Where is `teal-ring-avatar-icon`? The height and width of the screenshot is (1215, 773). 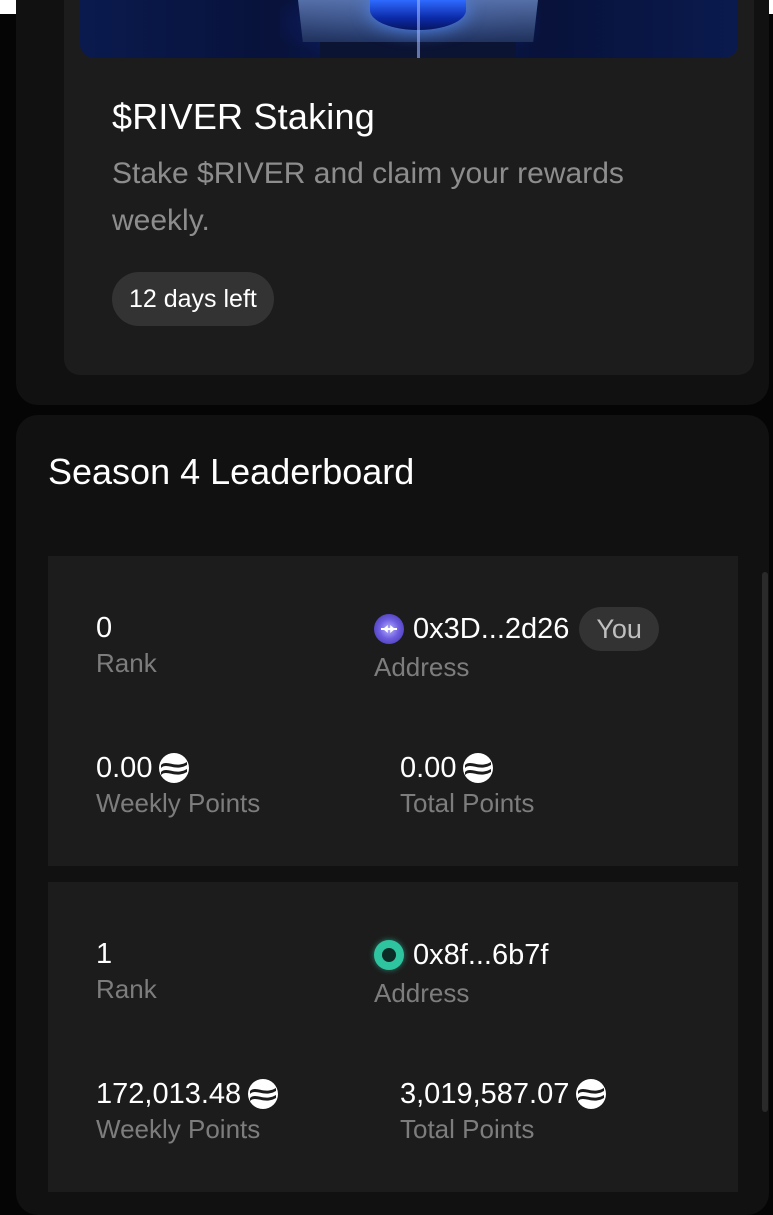 teal-ring-avatar-icon is located at coordinates (389, 955).